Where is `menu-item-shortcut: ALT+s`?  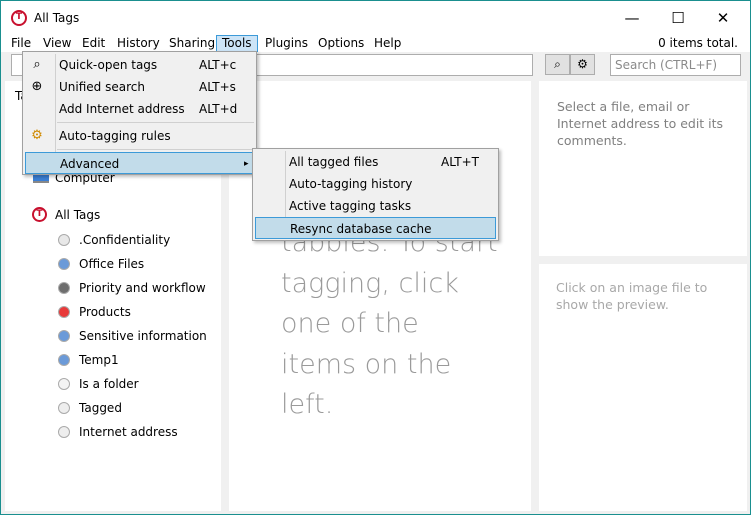
menu-item-shortcut: ALT+s is located at coordinates (217, 87).